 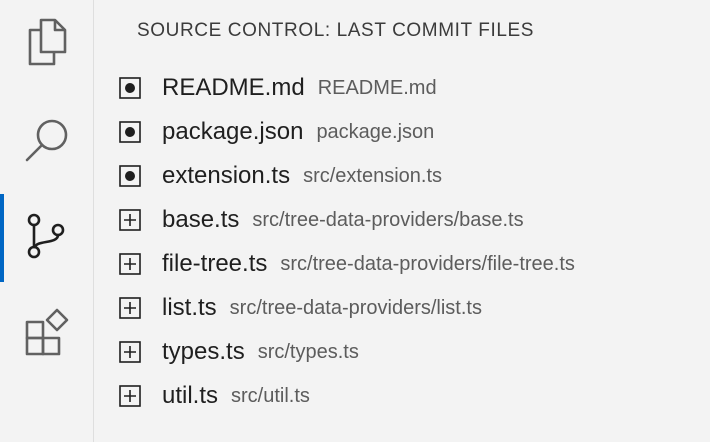 What do you see at coordinates (375, 131) in the screenshot?
I see `file-path: package.json` at bounding box center [375, 131].